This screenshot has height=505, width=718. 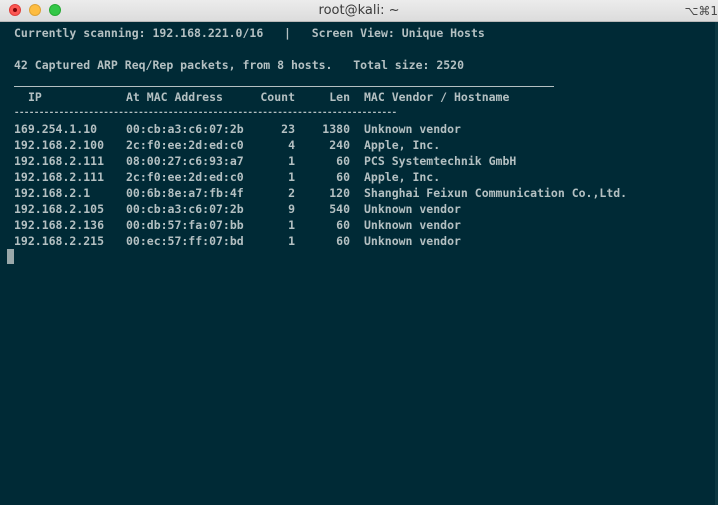 I want to click on cell-len: 120, so click(x=339, y=193).